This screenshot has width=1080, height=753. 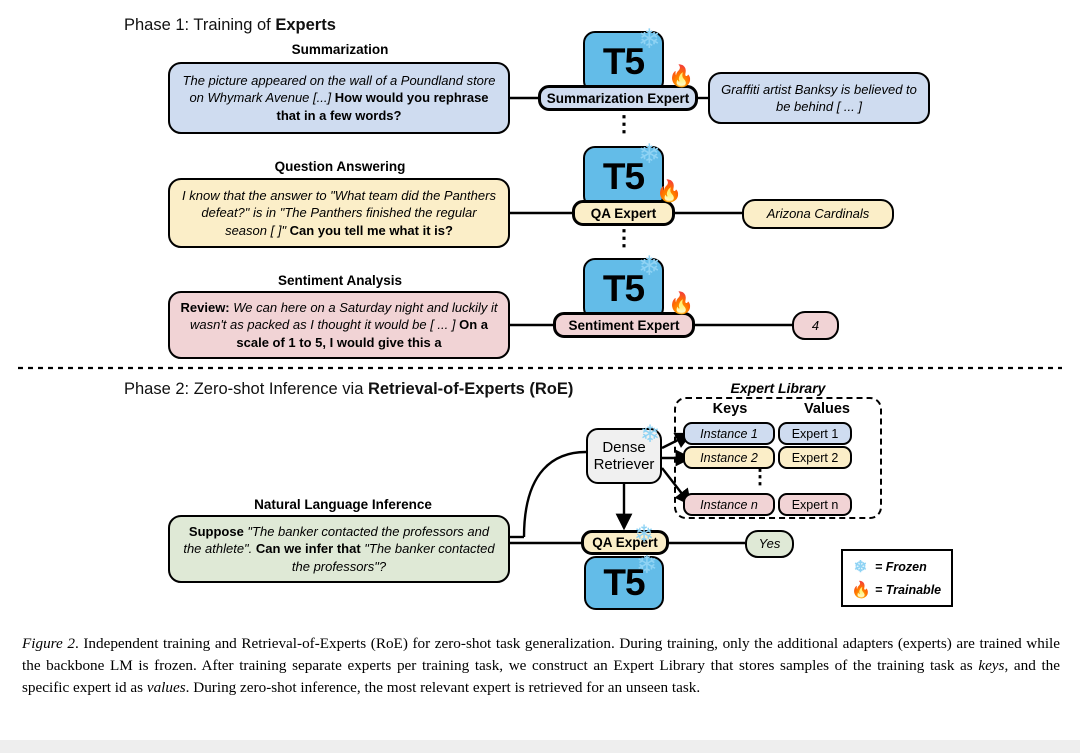 I want to click on output-bubble-nli: Yes, so click(x=769, y=544).